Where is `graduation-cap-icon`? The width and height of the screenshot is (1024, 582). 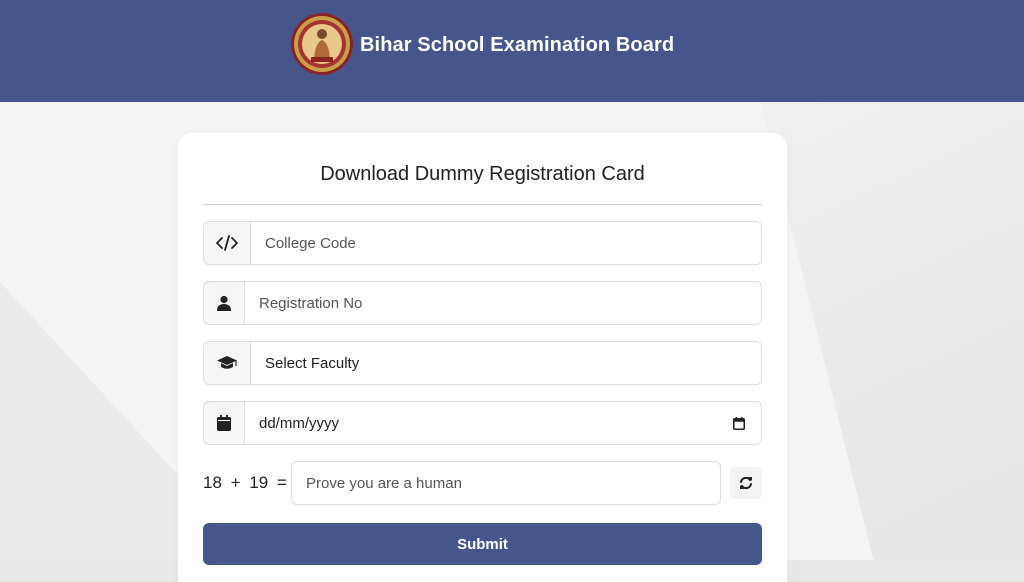 graduation-cap-icon is located at coordinates (226, 363).